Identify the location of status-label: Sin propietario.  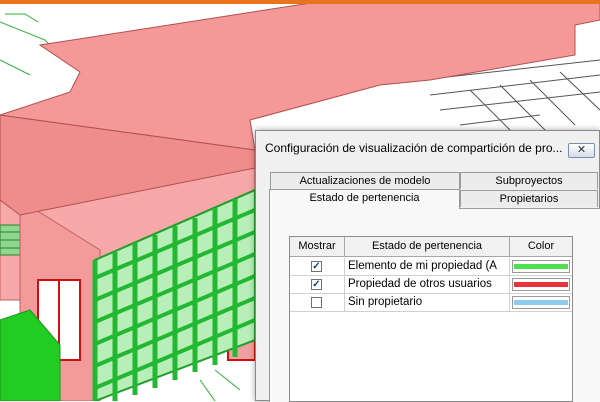
(427, 302).